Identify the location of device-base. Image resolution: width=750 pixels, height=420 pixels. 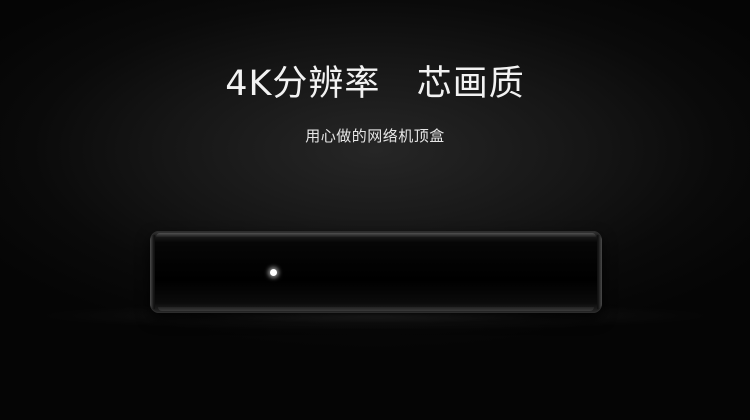
(376, 309).